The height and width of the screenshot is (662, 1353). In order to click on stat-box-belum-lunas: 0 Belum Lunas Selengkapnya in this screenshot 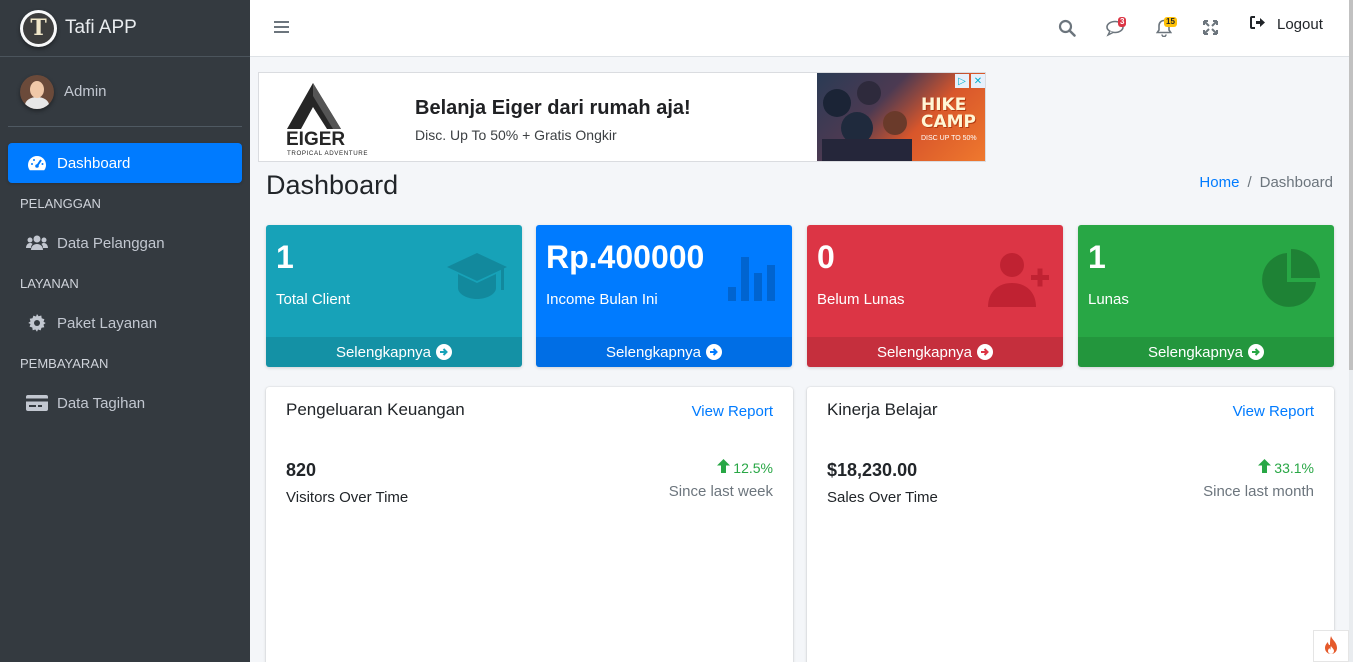, I will do `click(935, 296)`.